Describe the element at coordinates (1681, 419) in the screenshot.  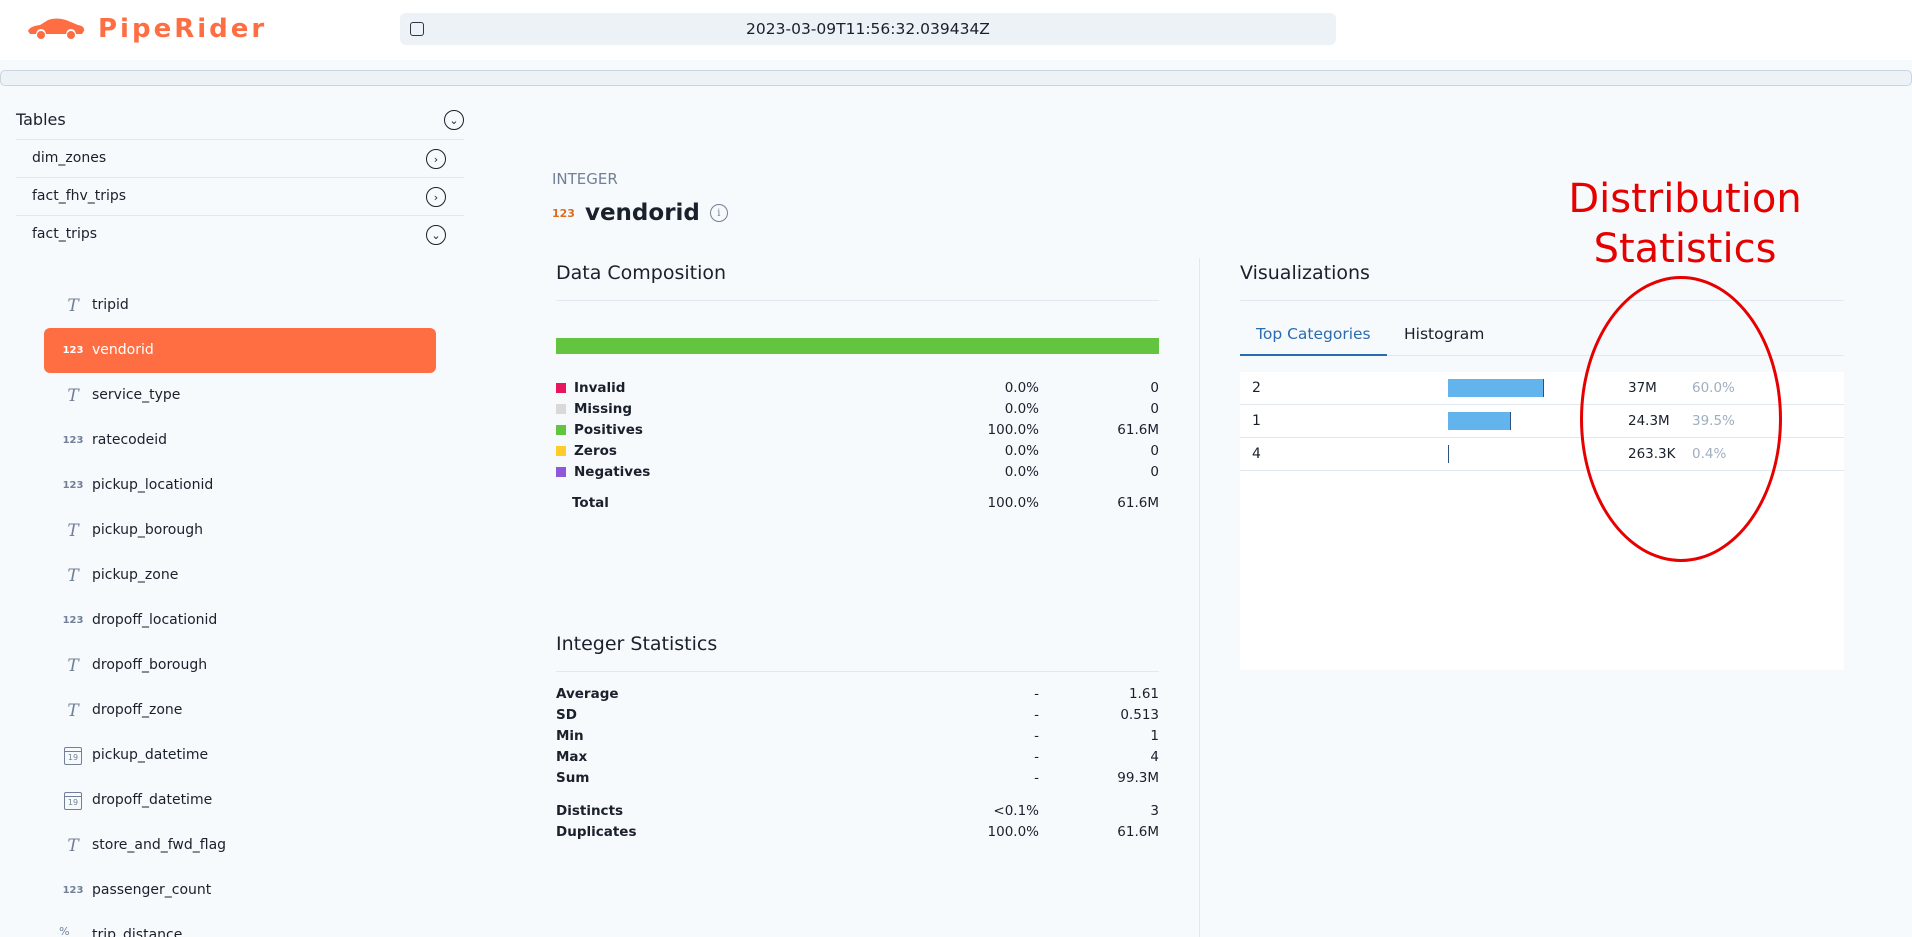
I see `annotation-ellipse` at that location.